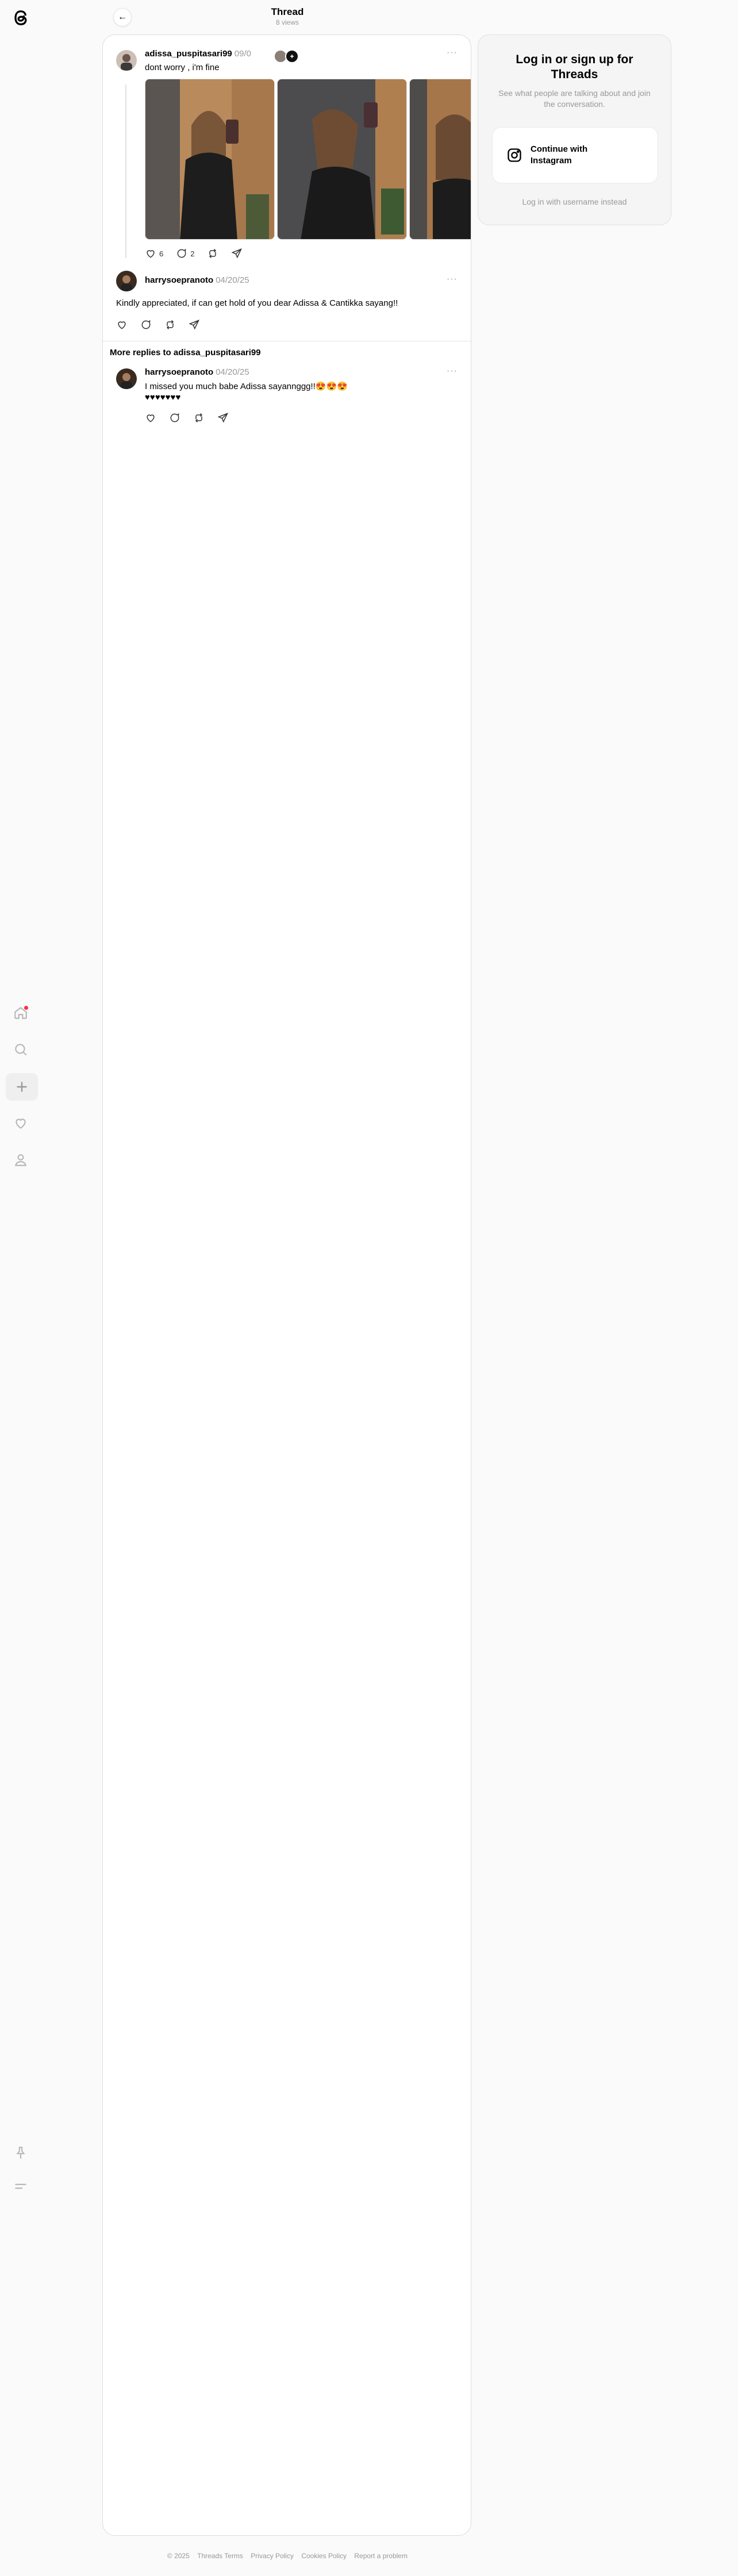  What do you see at coordinates (178, 2556) in the screenshot?
I see `copyright: © 2025` at bounding box center [178, 2556].